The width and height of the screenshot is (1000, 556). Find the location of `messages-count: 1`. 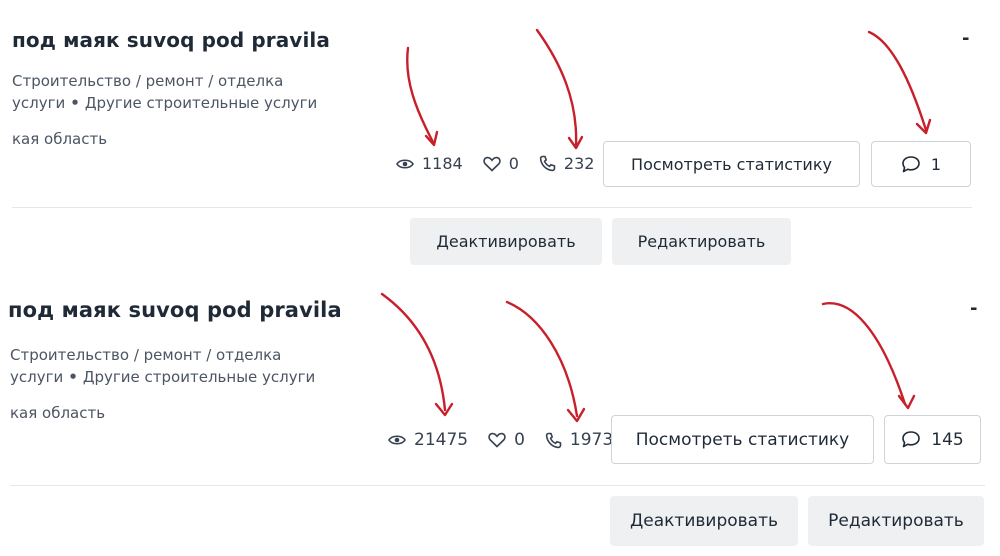

messages-count: 1 is located at coordinates (936, 164).